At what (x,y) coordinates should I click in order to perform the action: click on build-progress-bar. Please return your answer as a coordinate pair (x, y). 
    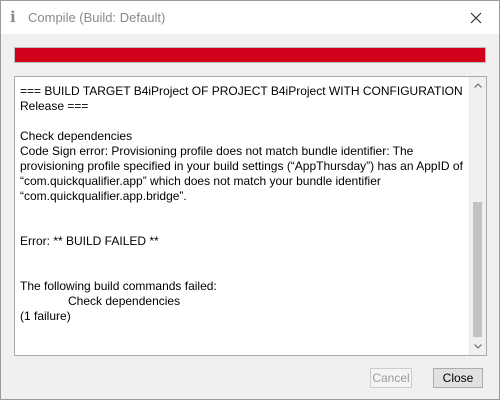
    Looking at the image, I should click on (250, 55).